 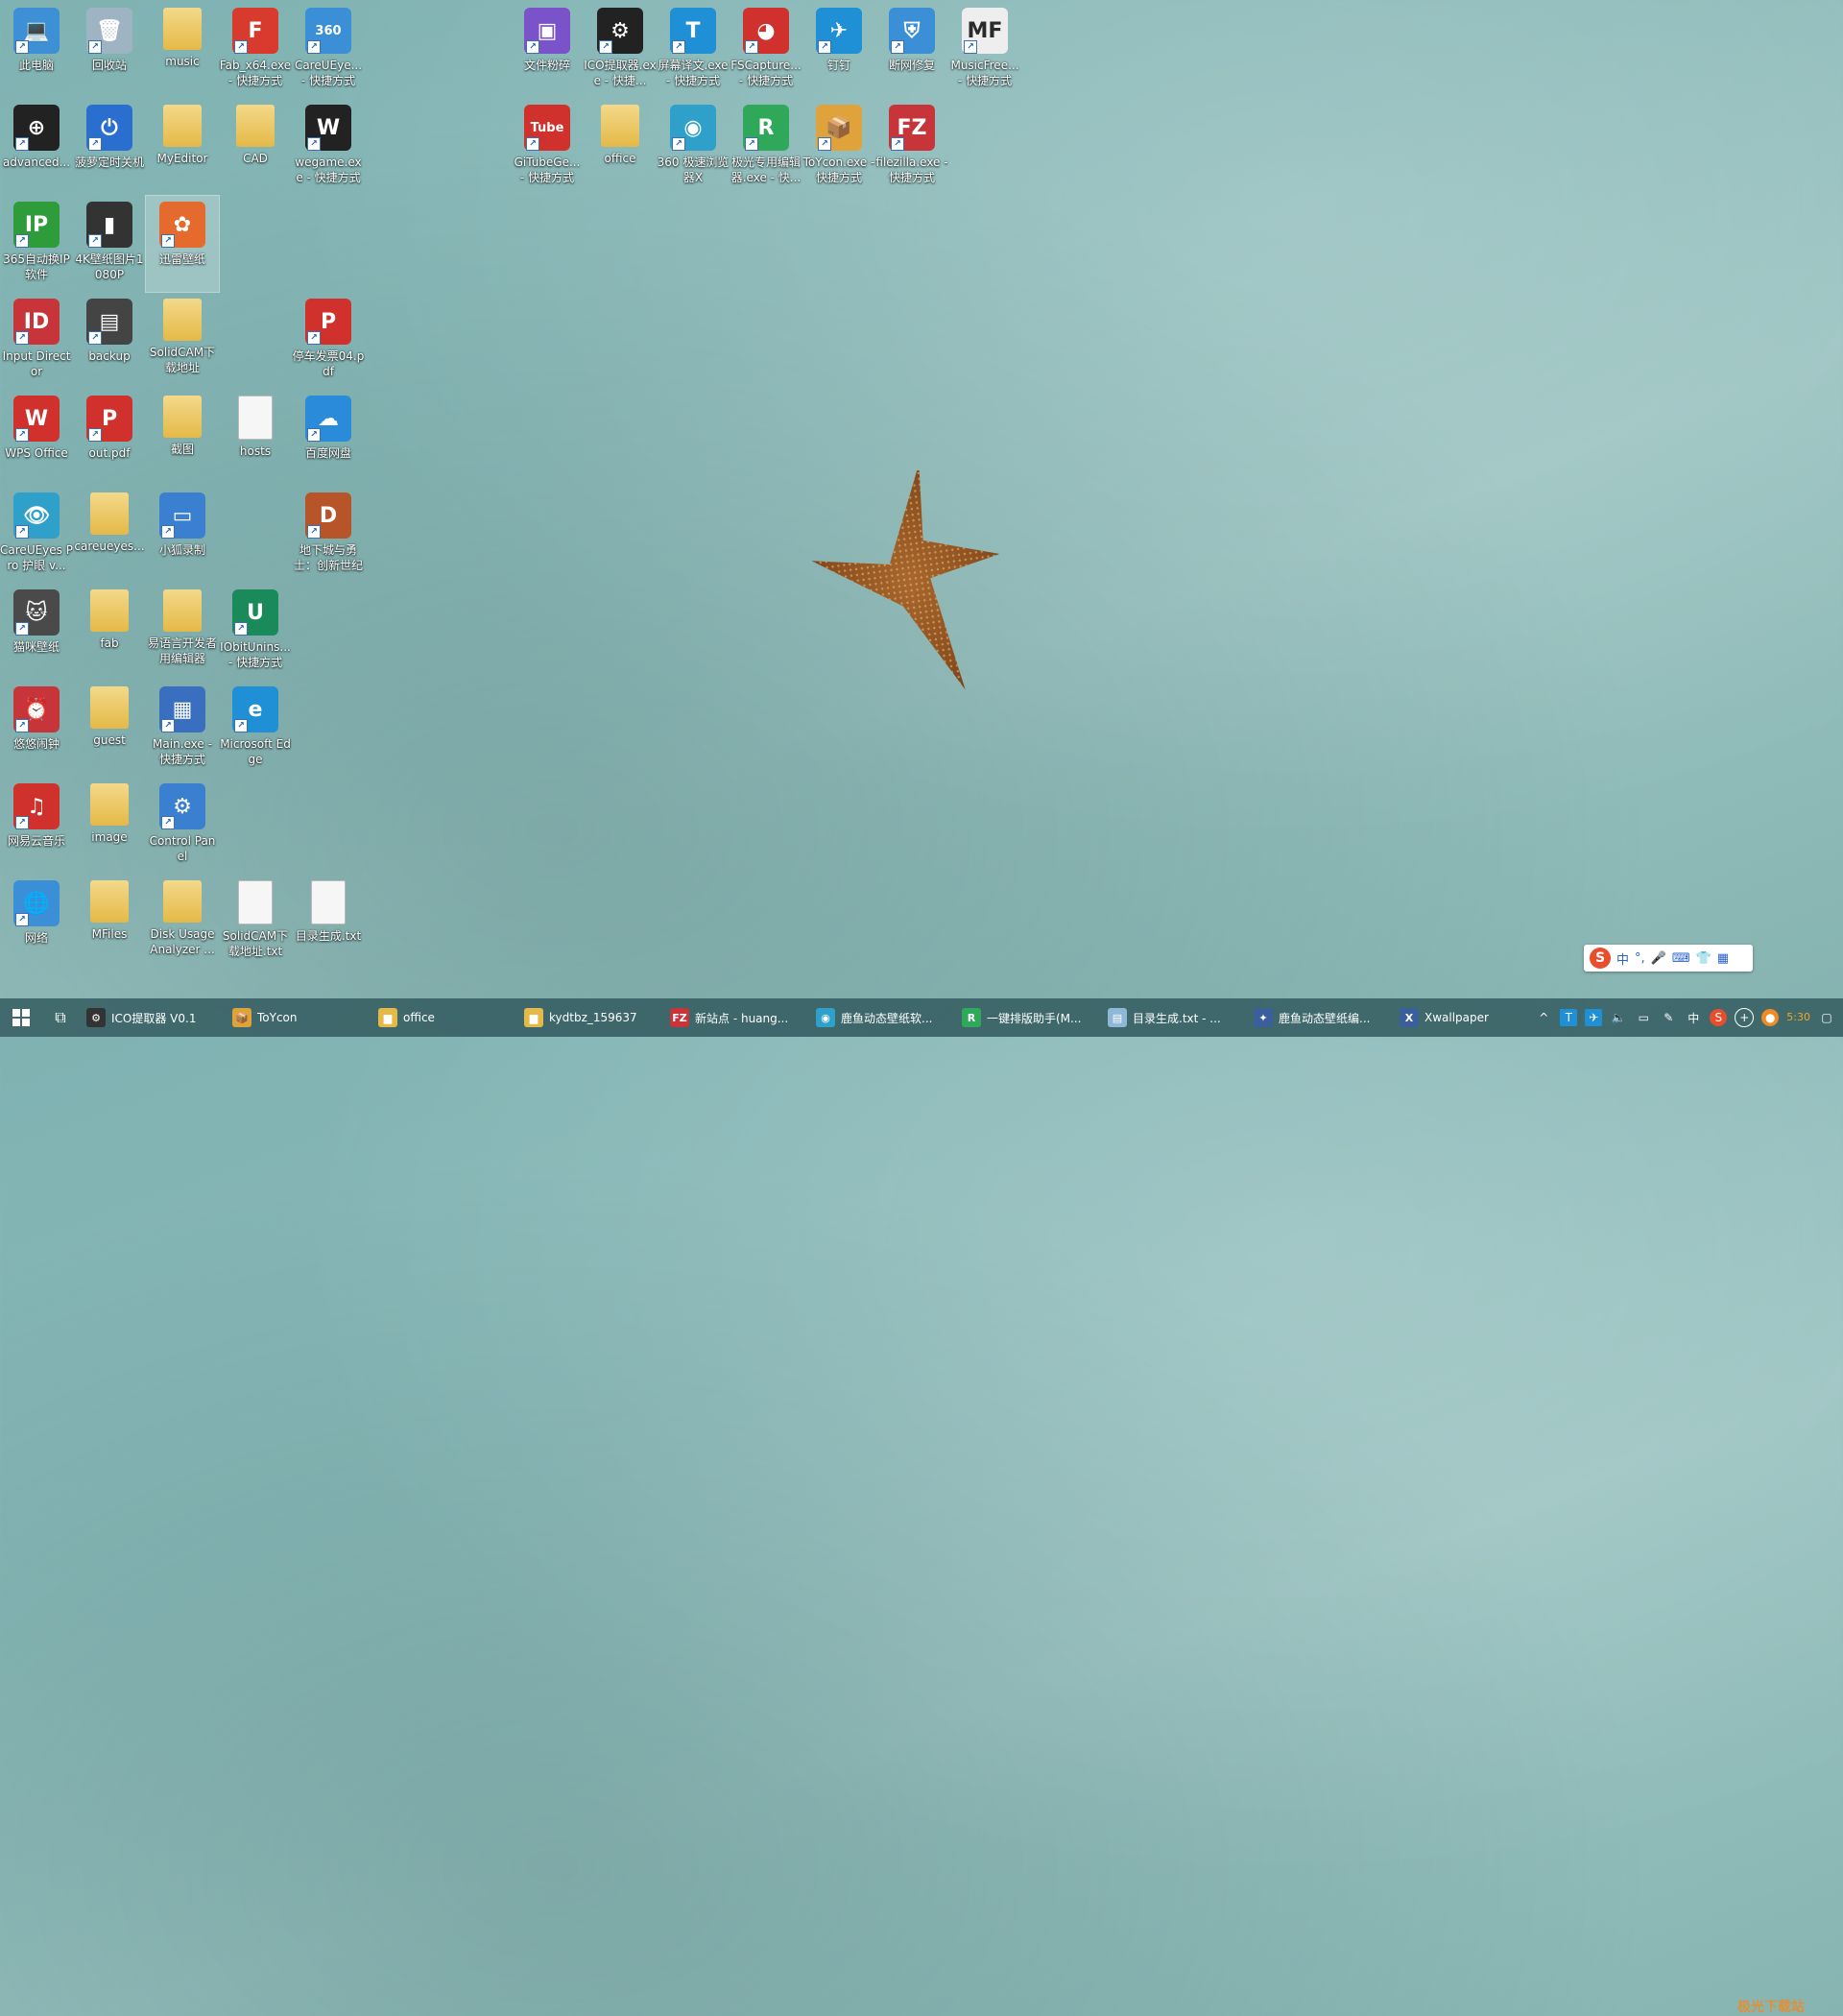 I want to click on taskbar-app-button: ▆ kydtbz_159637, so click(x=589, y=1018).